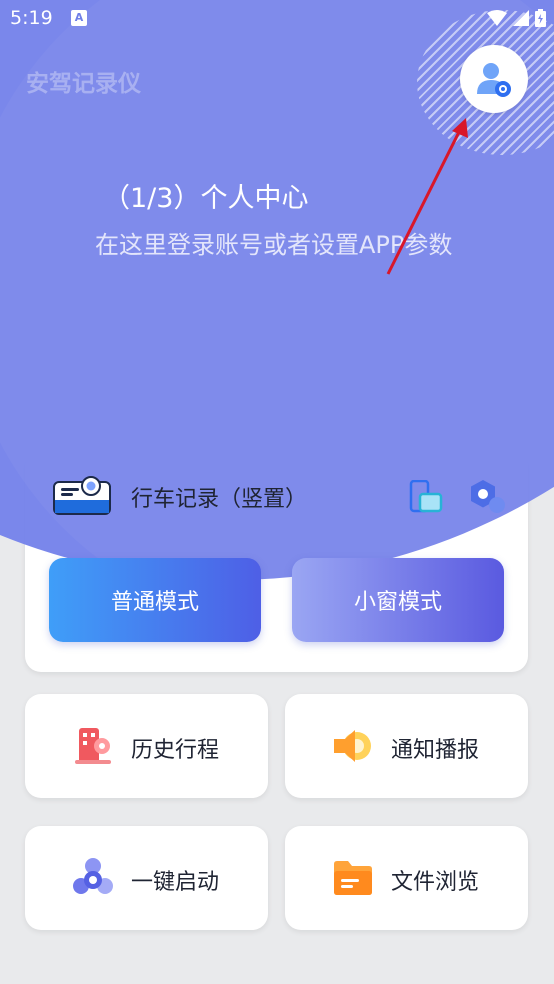 The image size is (554, 984). I want to click on app-title: 安驾记录仪, so click(83, 84).